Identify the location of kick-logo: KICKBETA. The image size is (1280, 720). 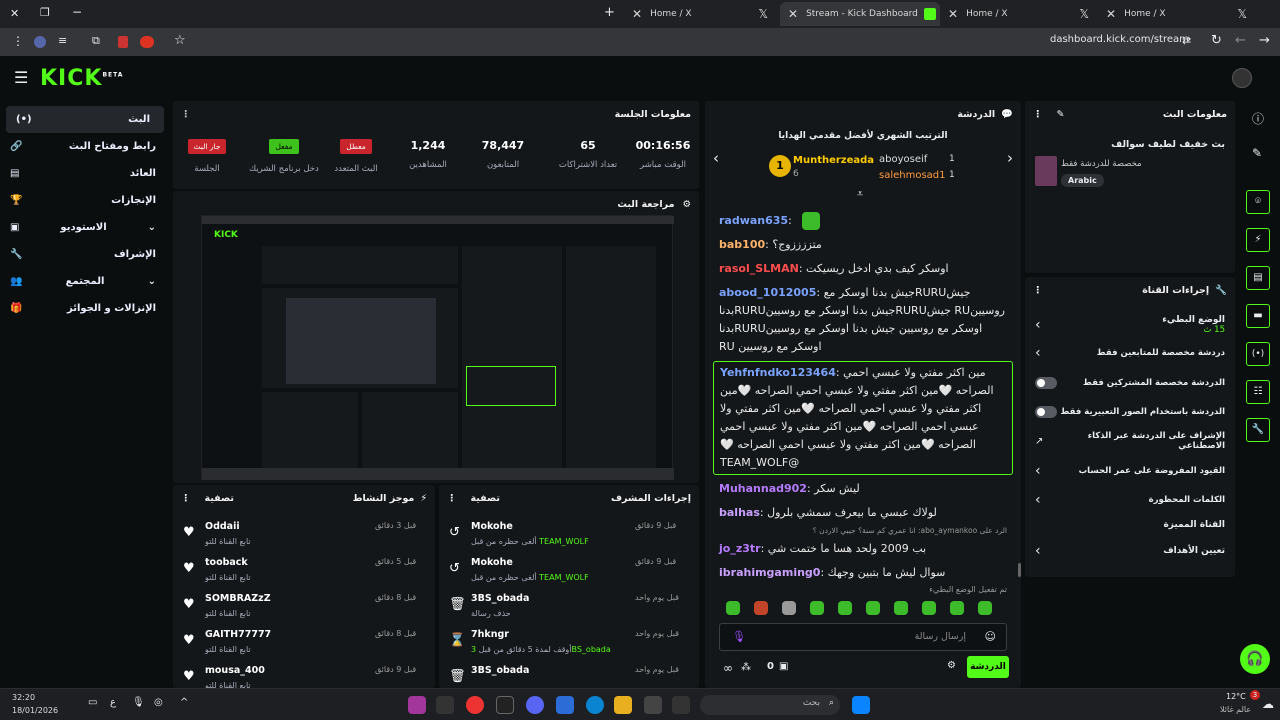
(81, 78).